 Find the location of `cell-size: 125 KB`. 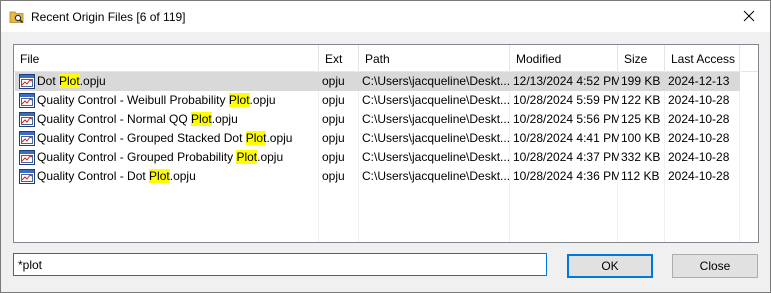

cell-size: 125 KB is located at coordinates (641, 119).